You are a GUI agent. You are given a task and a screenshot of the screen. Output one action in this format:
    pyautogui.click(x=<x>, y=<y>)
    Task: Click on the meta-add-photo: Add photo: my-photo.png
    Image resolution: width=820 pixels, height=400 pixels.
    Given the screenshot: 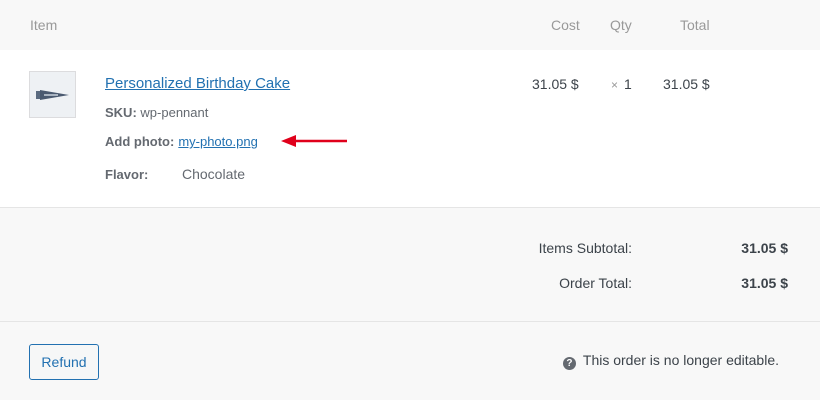 What is the action you would take?
    pyautogui.click(x=181, y=141)
    